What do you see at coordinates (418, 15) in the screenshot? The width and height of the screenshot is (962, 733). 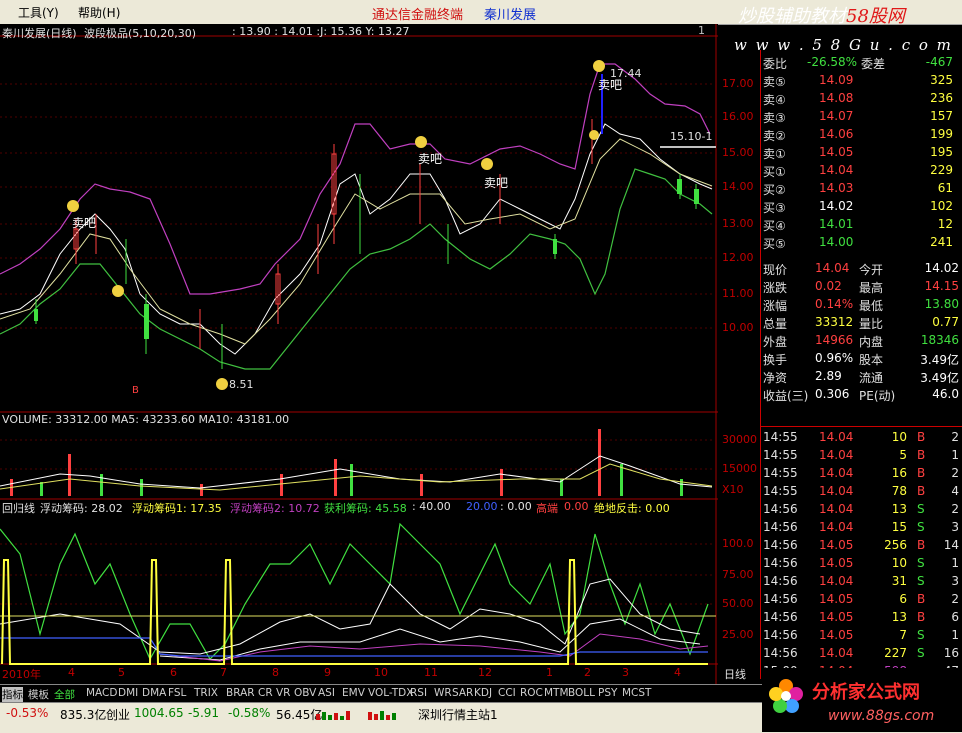 I see `app-title: 通达信金融终端` at bounding box center [418, 15].